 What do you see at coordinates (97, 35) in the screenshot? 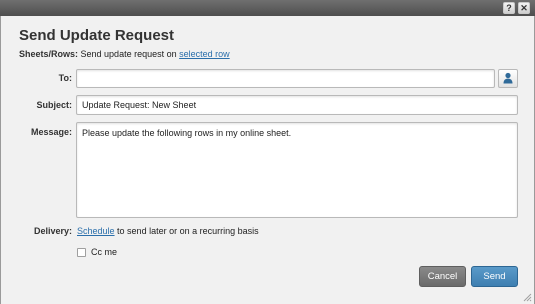
I see `dialog-title: Send Update Request` at bounding box center [97, 35].